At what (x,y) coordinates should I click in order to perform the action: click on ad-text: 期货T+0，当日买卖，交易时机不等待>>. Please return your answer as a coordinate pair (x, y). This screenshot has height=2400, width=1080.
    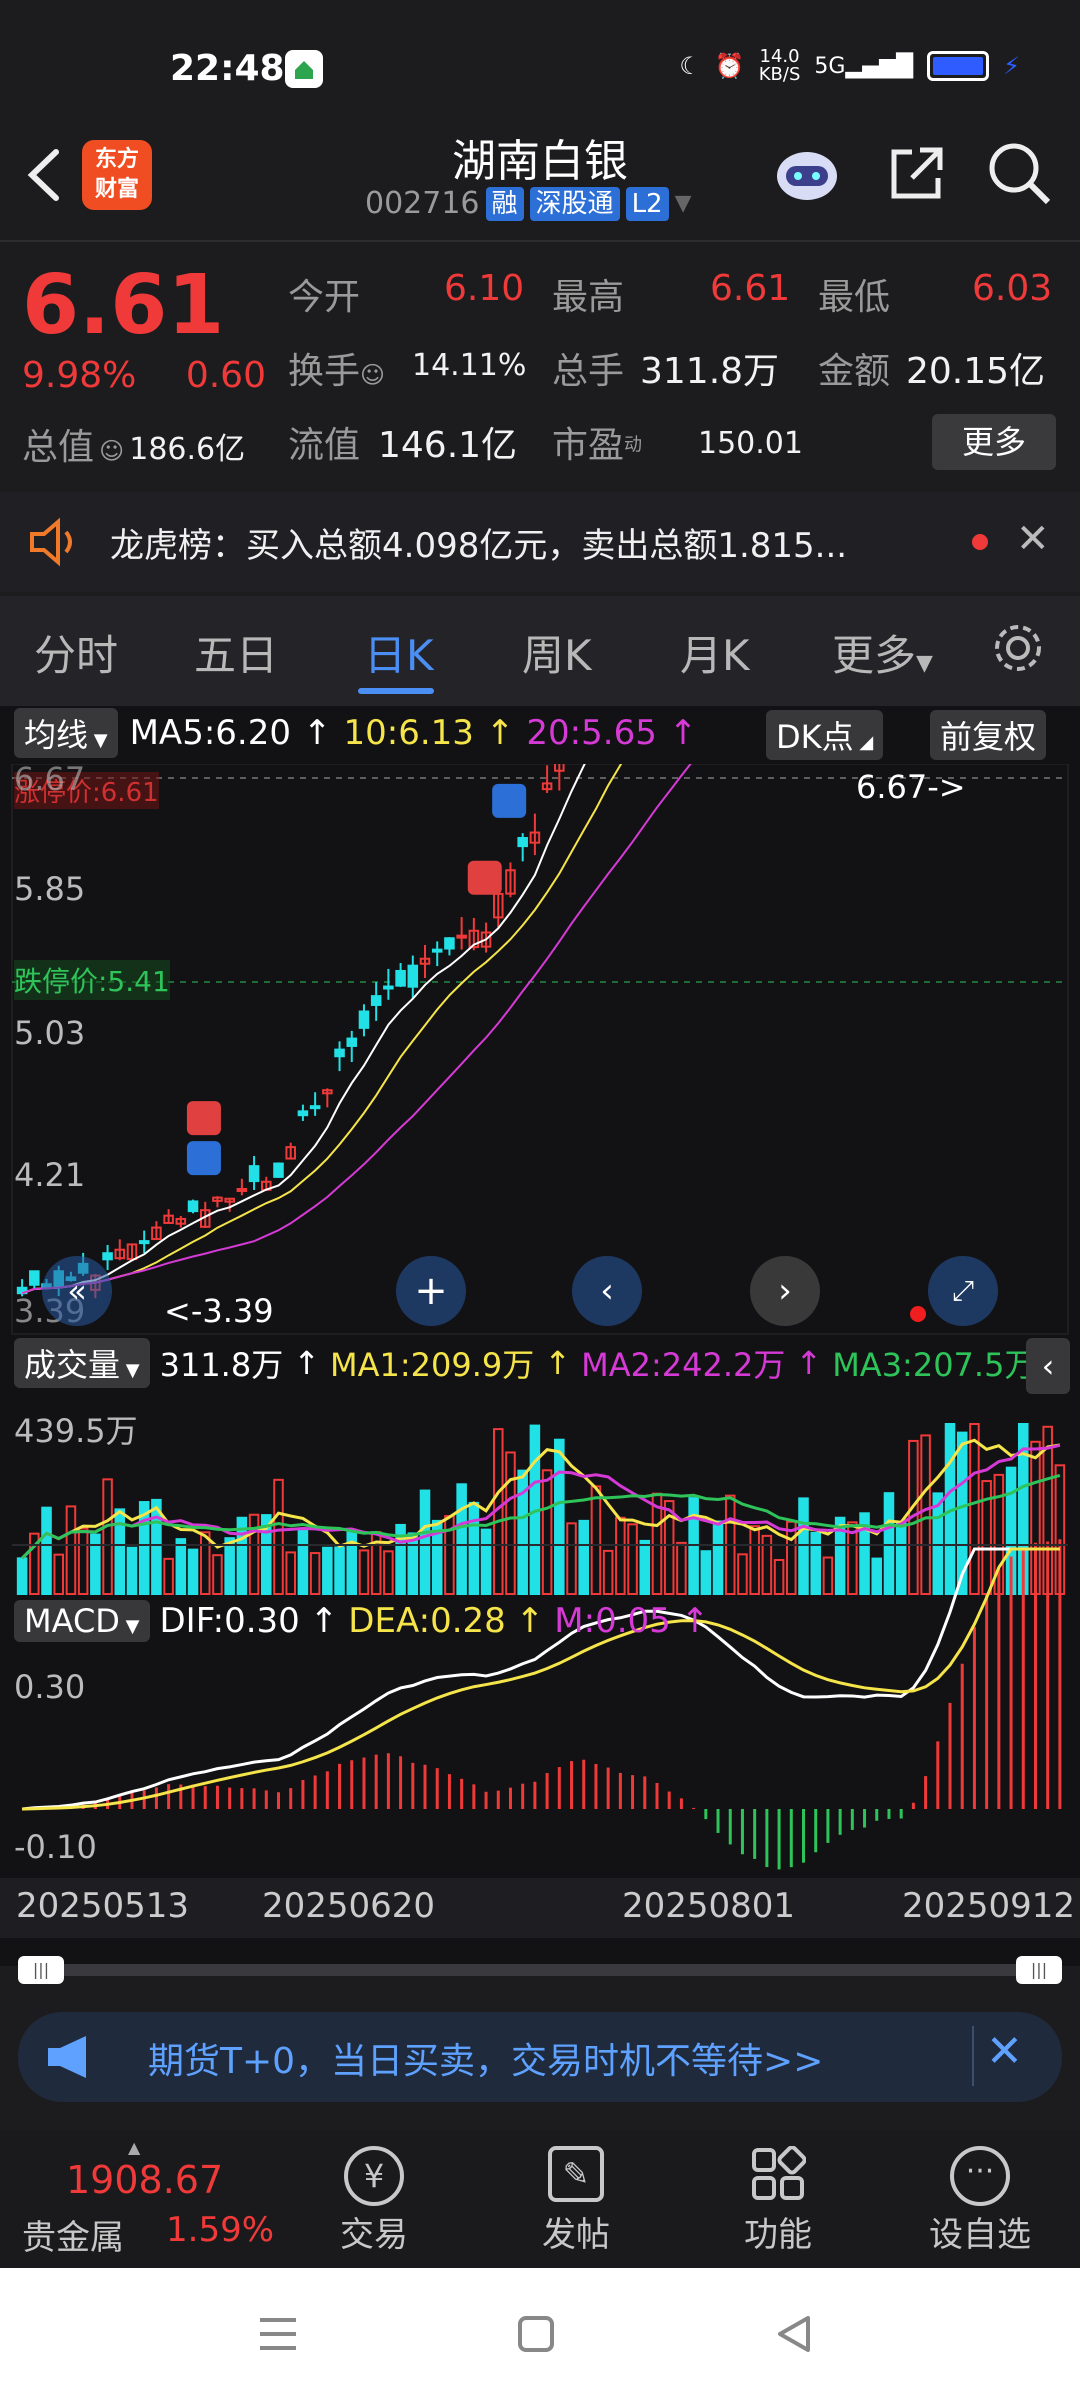
    Looking at the image, I should click on (486, 2061).